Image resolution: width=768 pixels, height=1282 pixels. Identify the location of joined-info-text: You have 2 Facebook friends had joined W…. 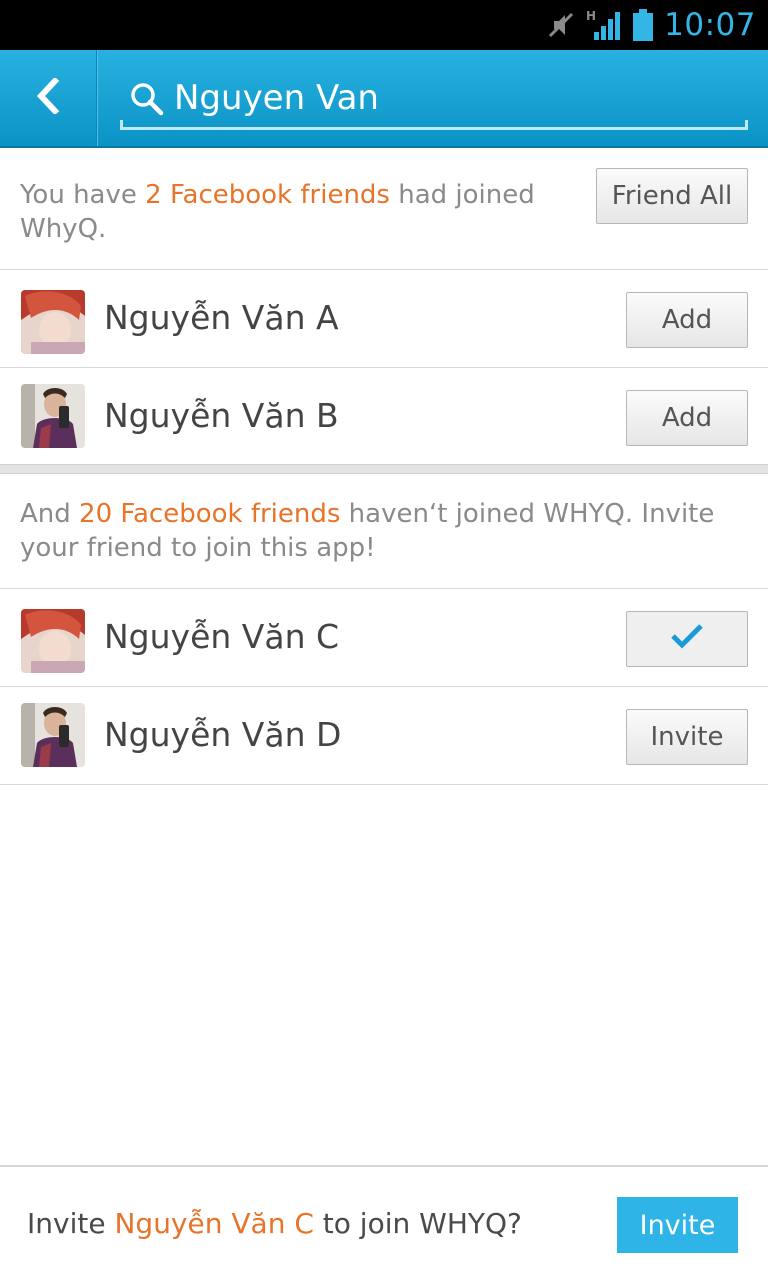
(277, 212).